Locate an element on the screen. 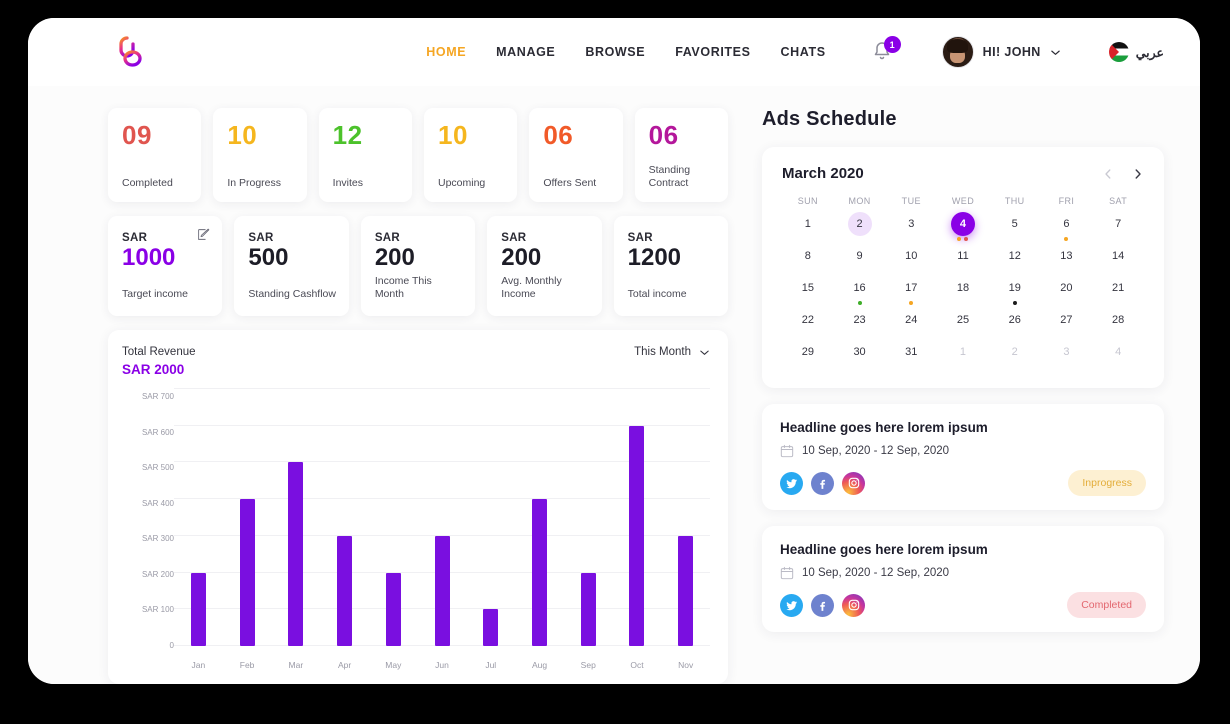 This screenshot has height=724, width=1230. stat-card-offers-sent: 06 Offers Sent is located at coordinates (576, 155).